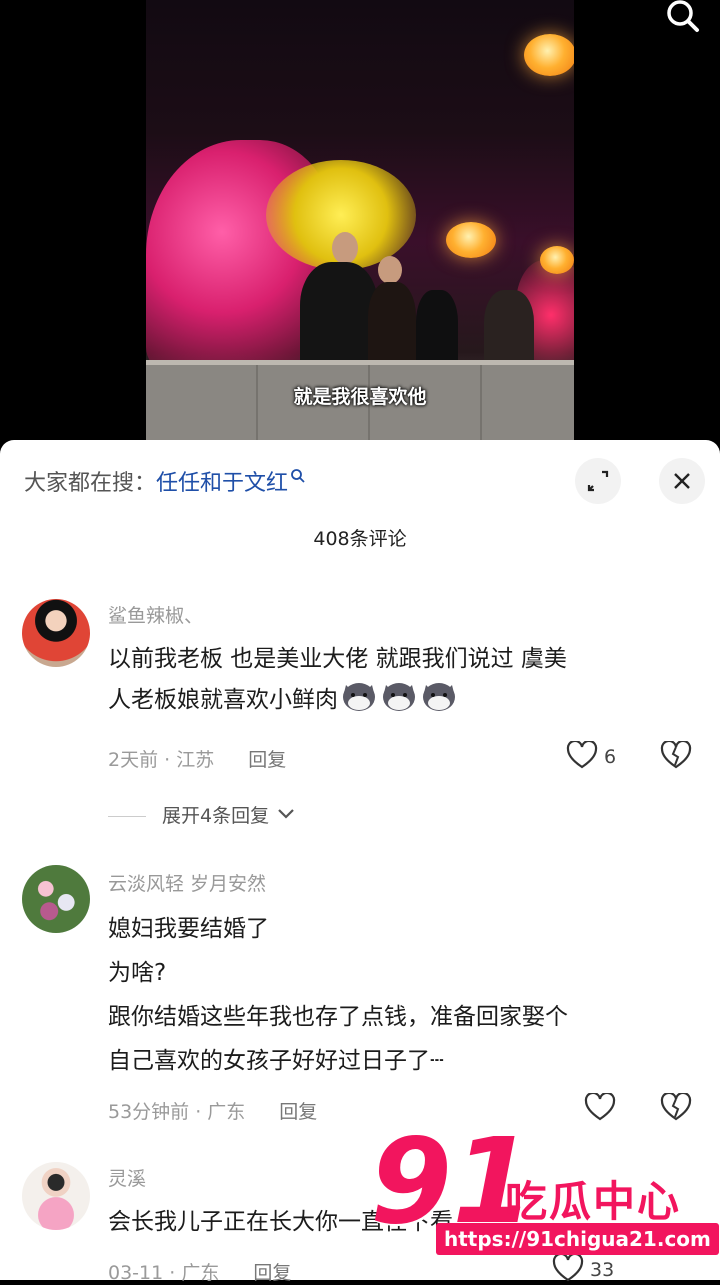  I want to click on like-button, so click(600, 1106).